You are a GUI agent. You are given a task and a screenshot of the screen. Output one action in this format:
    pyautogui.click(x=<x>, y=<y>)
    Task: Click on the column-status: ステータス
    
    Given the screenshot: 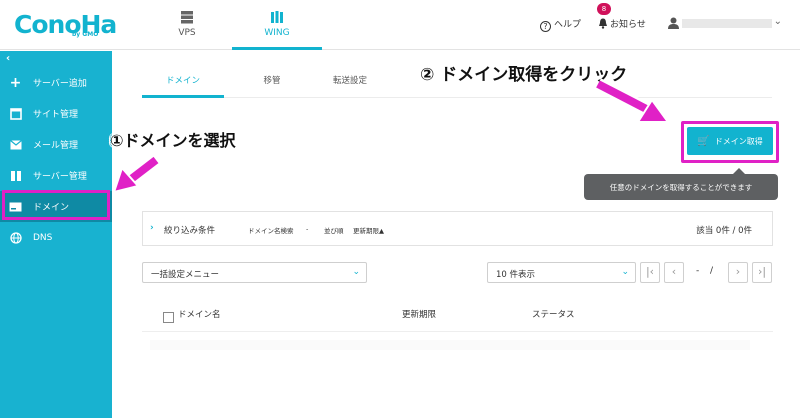 What is the action you would take?
    pyautogui.click(x=553, y=314)
    